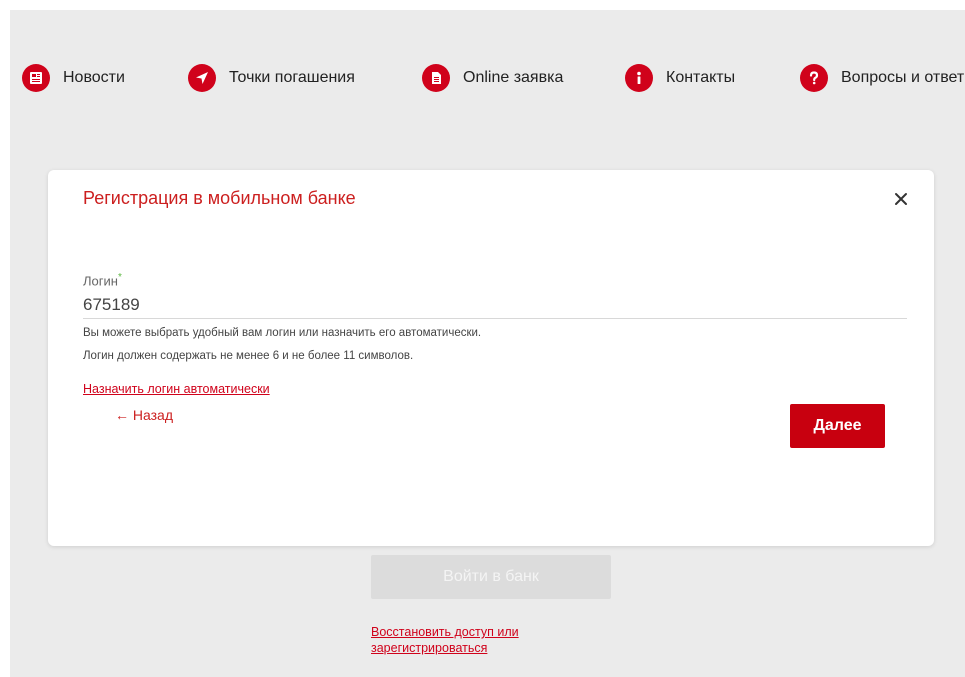 The height and width of the screenshot is (677, 965). What do you see at coordinates (144, 415) in the screenshot?
I see `back-link: ← Назад` at bounding box center [144, 415].